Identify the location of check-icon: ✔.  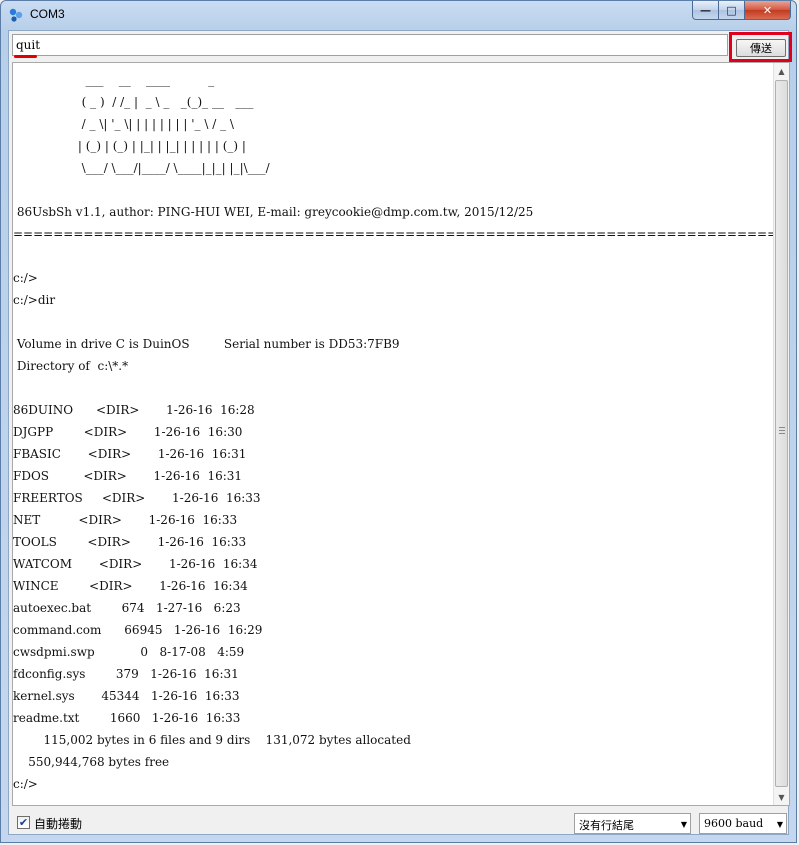
(23, 822).